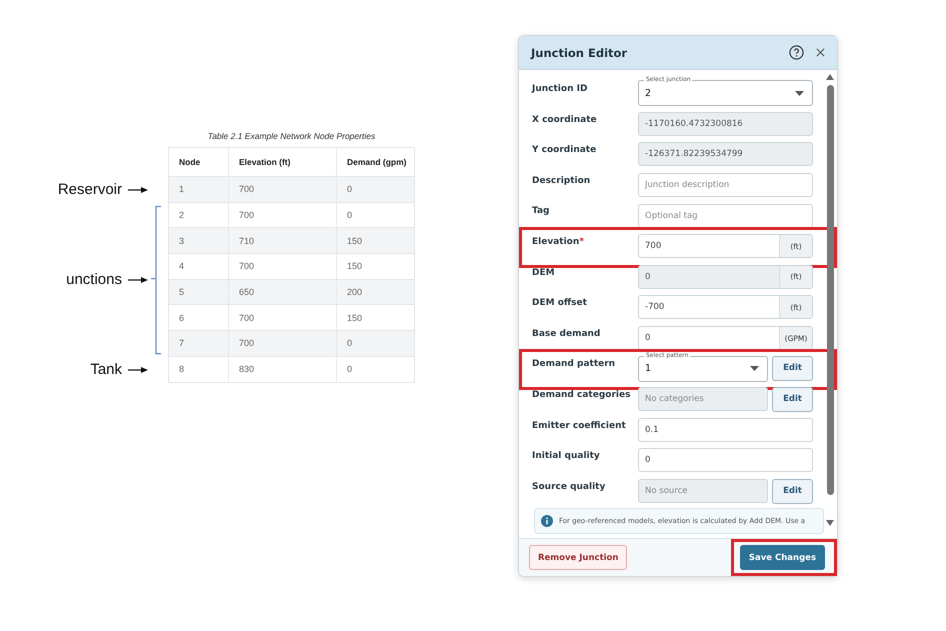 The height and width of the screenshot is (631, 946). What do you see at coordinates (106, 369) in the screenshot?
I see `annotation-label: Tank` at bounding box center [106, 369].